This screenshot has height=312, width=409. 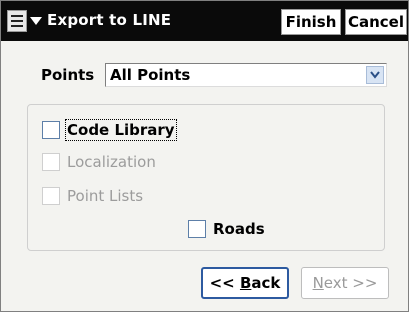 I want to click on localization-checkbox, so click(x=51, y=162).